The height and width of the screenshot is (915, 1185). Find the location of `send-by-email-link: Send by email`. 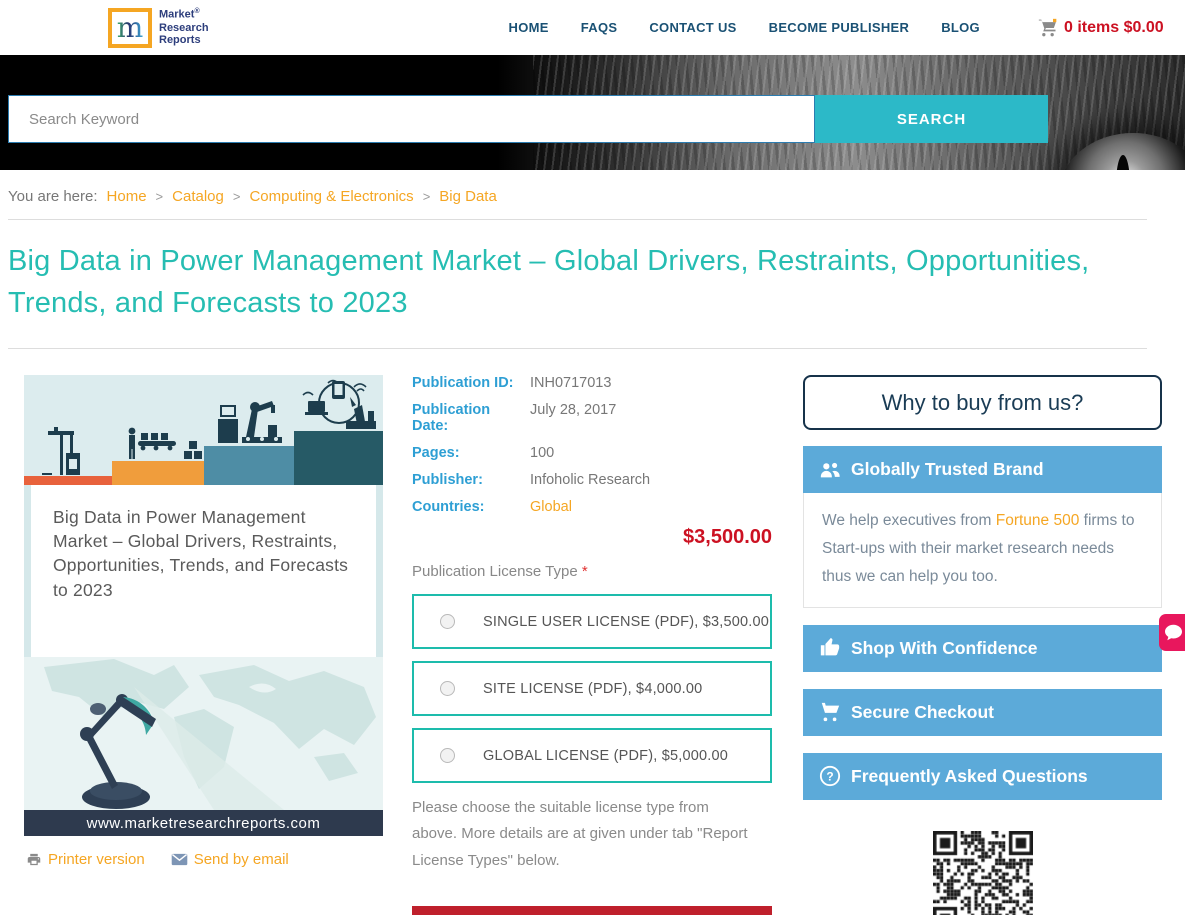

send-by-email-link: Send by email is located at coordinates (230, 859).